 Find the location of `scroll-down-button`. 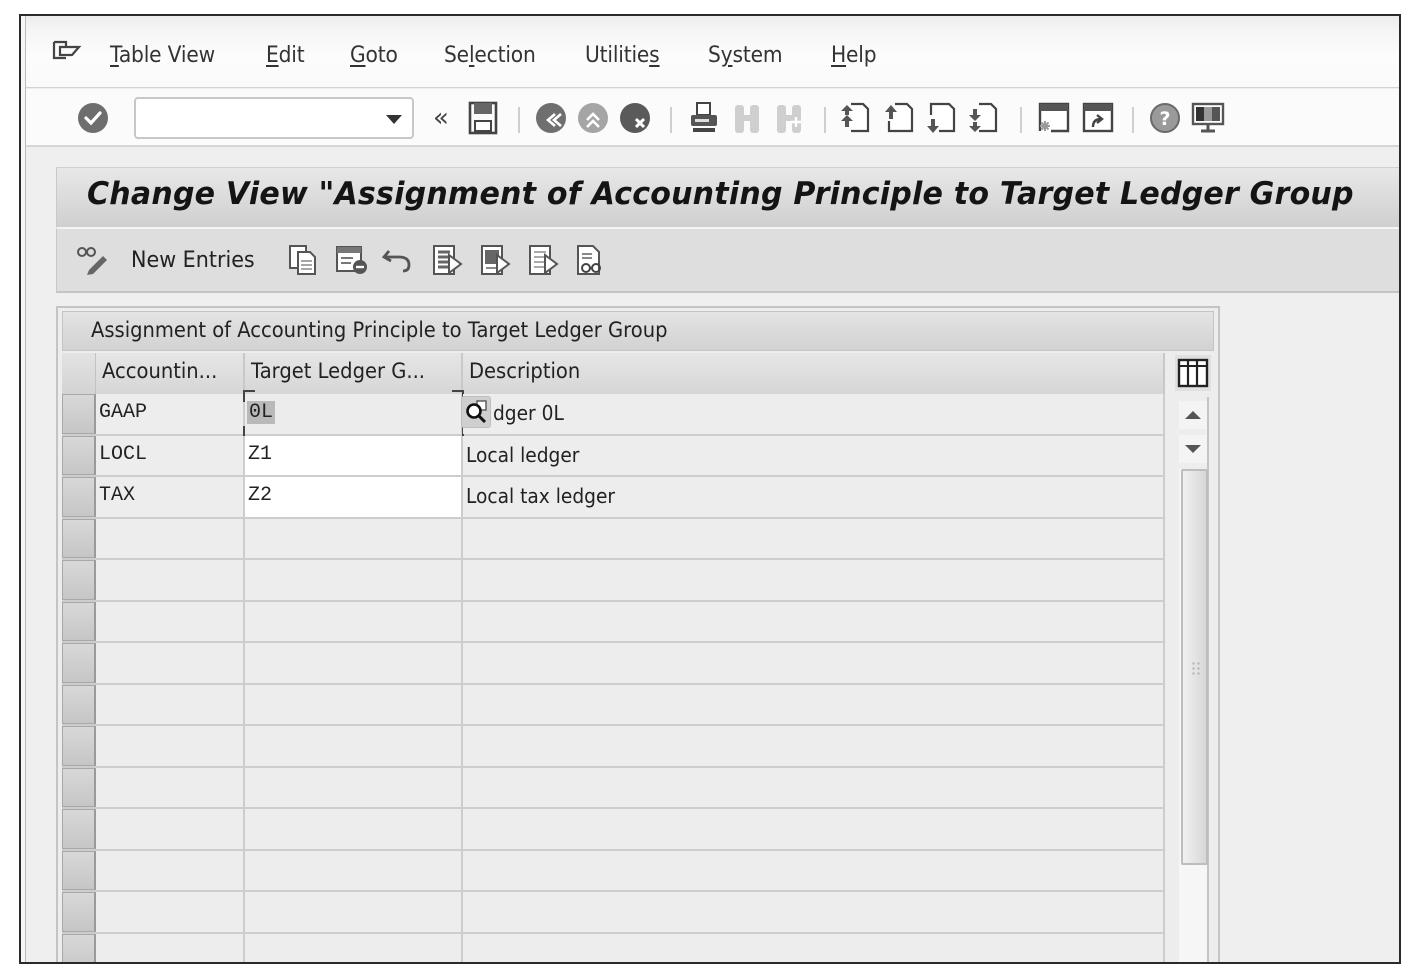

scroll-down-button is located at coordinates (1193, 449).